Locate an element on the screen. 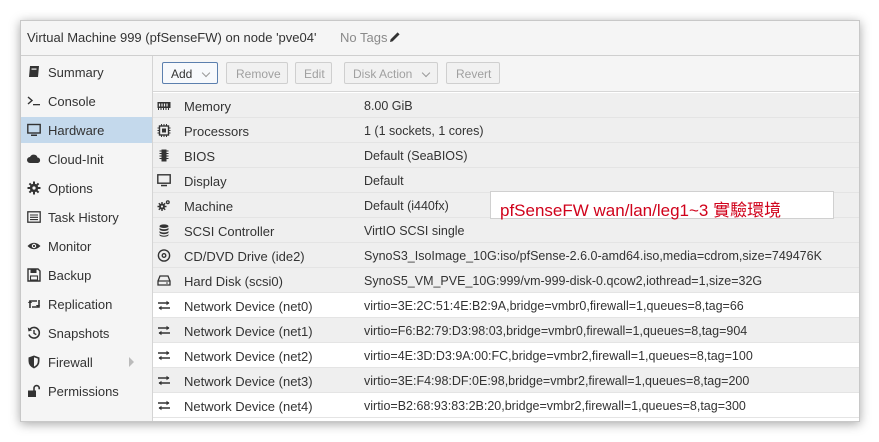 This screenshot has height=442, width=879. sidebar-item-label: Monitor is located at coordinates (70, 246).